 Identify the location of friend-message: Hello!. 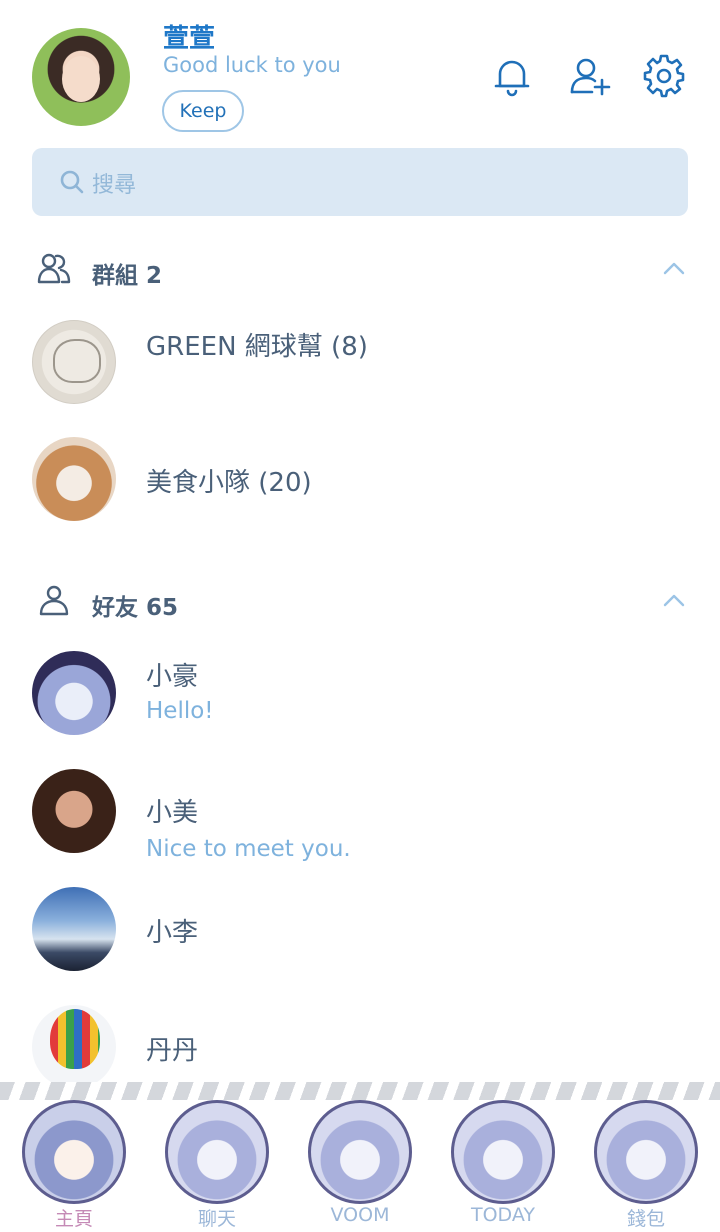
(180, 711).